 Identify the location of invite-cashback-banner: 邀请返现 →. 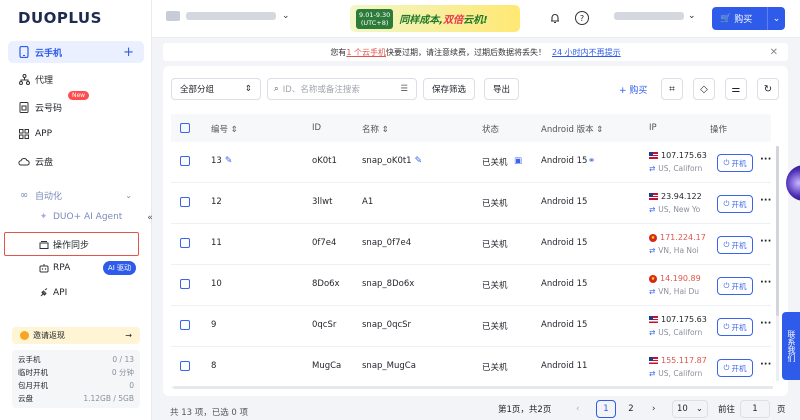
(76, 335).